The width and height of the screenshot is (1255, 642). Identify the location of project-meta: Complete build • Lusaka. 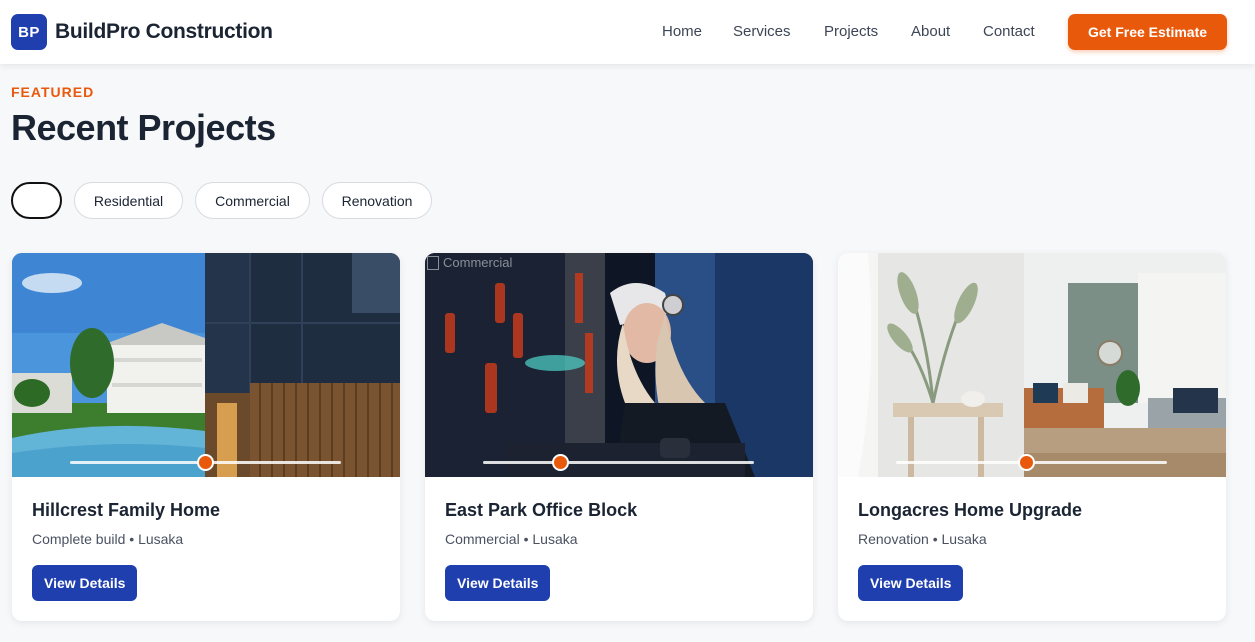
(107, 539).